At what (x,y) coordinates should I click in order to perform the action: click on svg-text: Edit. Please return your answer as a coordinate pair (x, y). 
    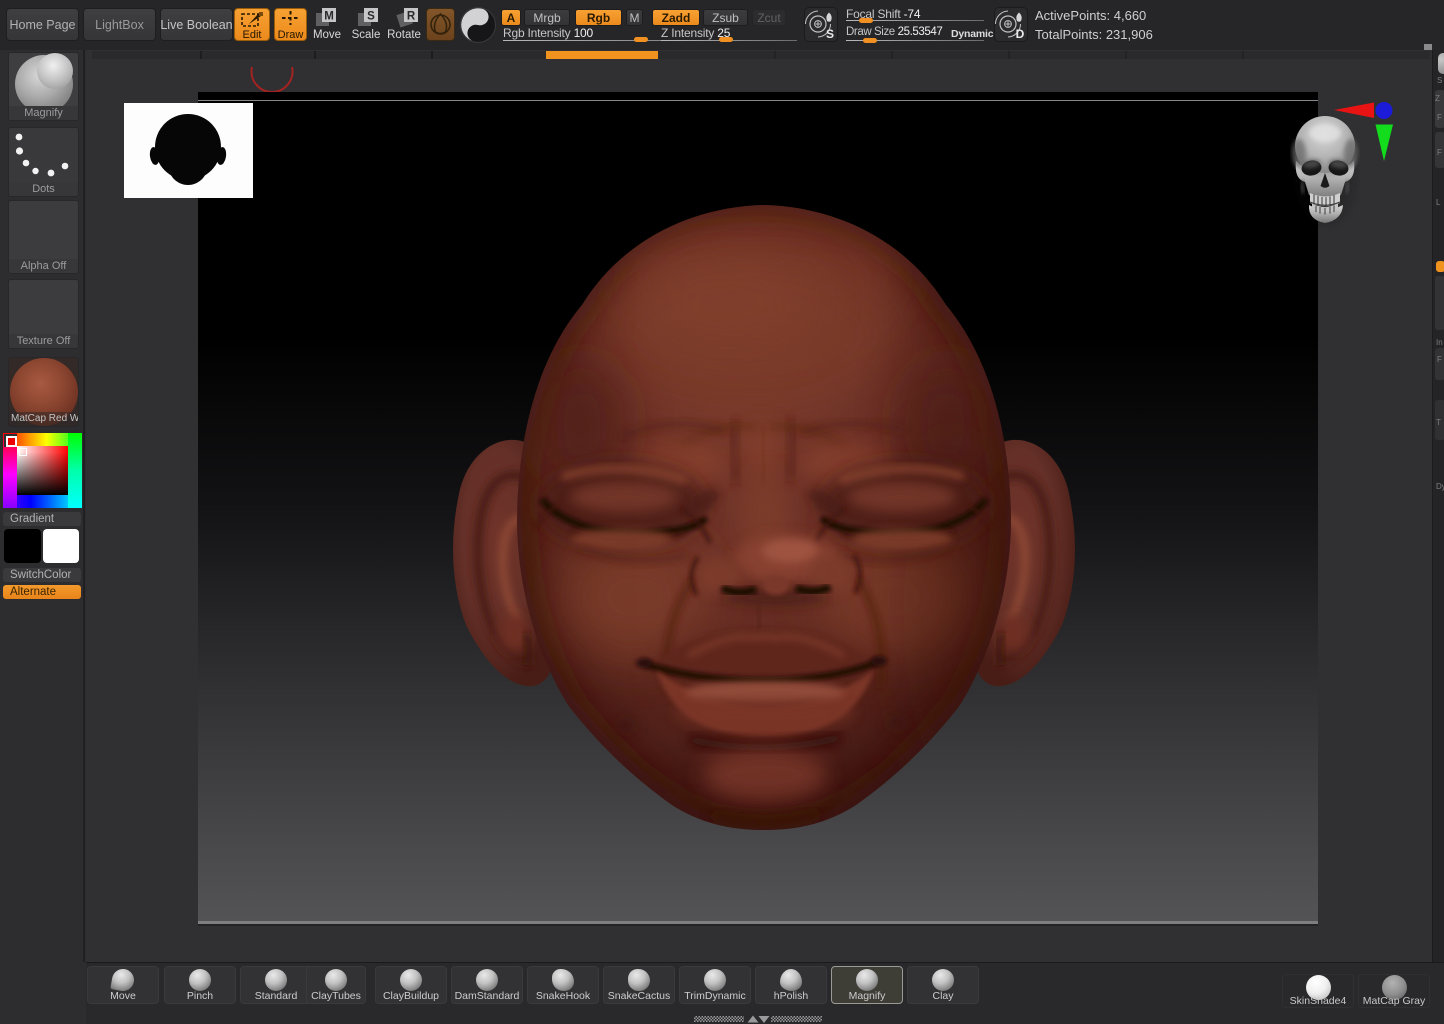
    Looking at the image, I should click on (252, 34).